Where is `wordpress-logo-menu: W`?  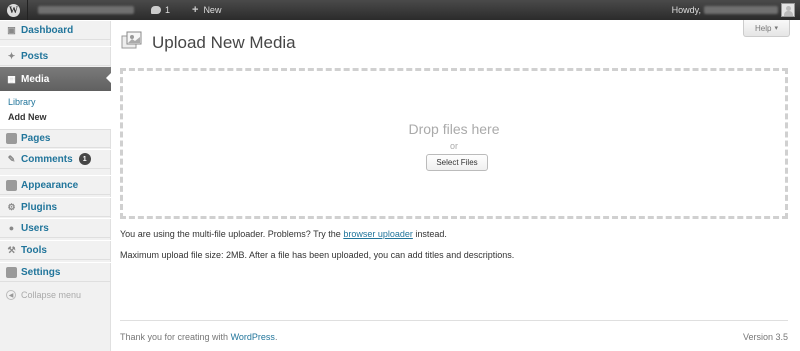
wordpress-logo-menu: W is located at coordinates (14, 10).